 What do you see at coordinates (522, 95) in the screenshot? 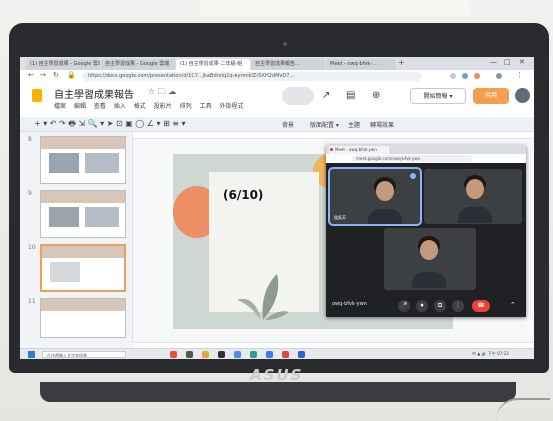
I see `account-avatar` at bounding box center [522, 95].